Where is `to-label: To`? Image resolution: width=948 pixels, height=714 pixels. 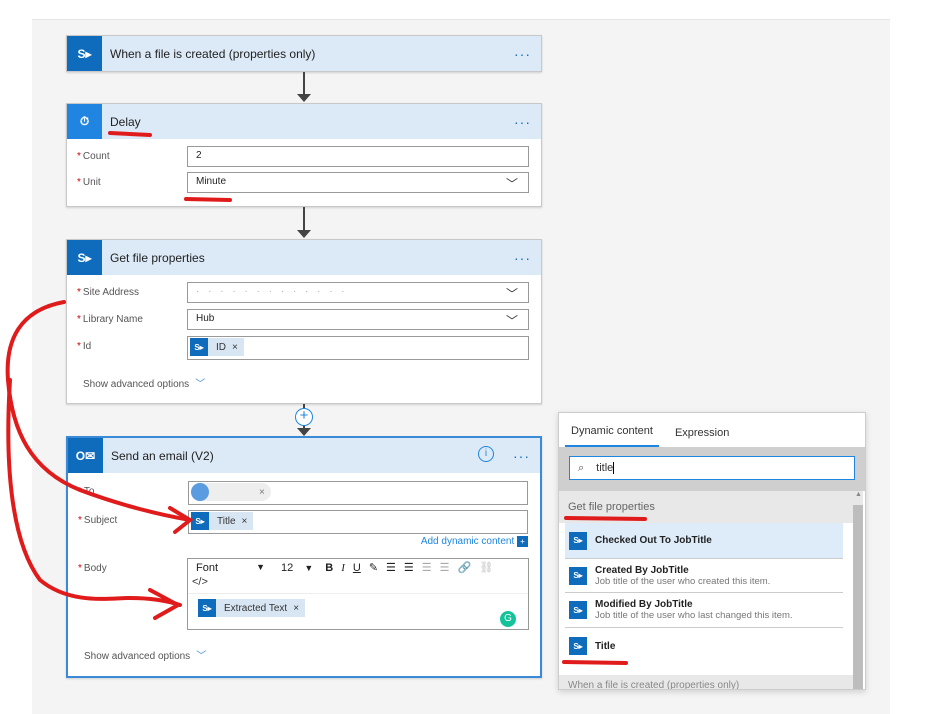 to-label: To is located at coordinates (89, 491).